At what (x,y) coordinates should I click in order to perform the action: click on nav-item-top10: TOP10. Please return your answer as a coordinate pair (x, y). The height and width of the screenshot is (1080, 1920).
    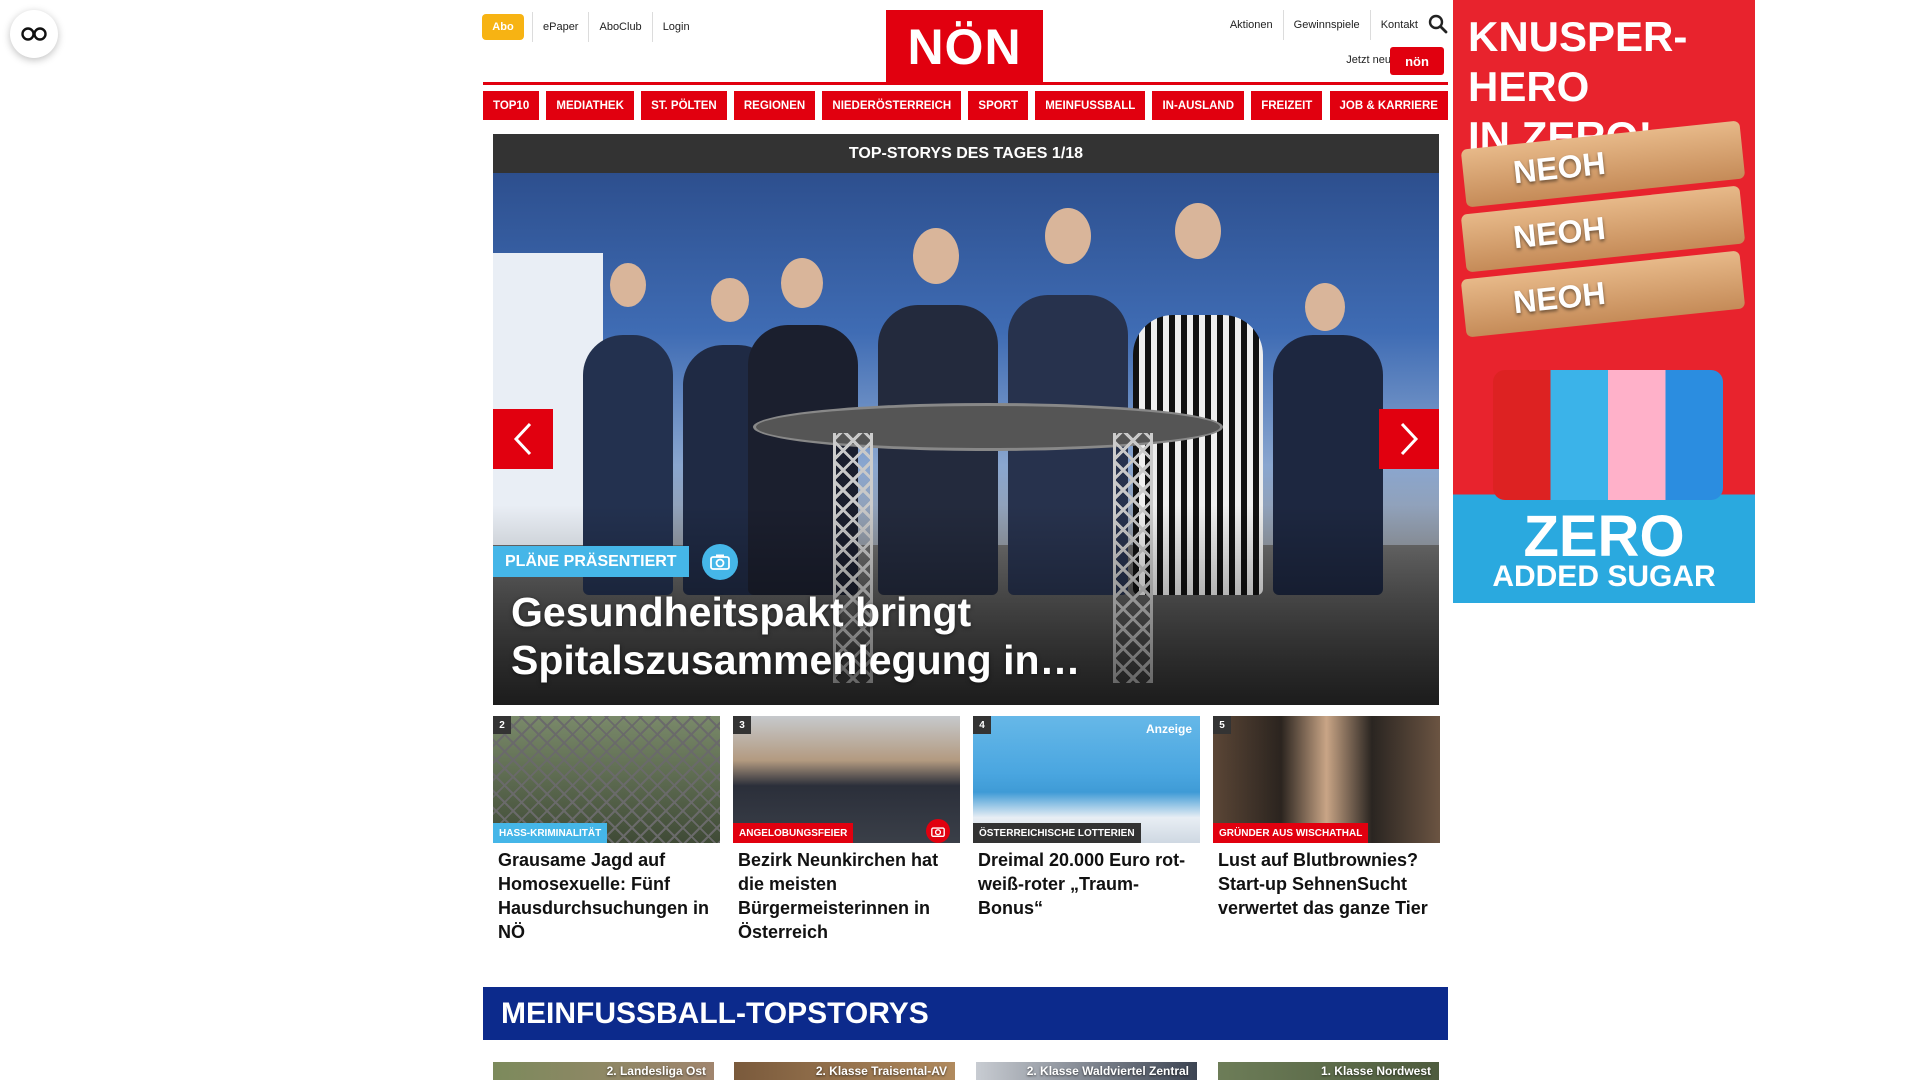
    Looking at the image, I should click on (511, 105).